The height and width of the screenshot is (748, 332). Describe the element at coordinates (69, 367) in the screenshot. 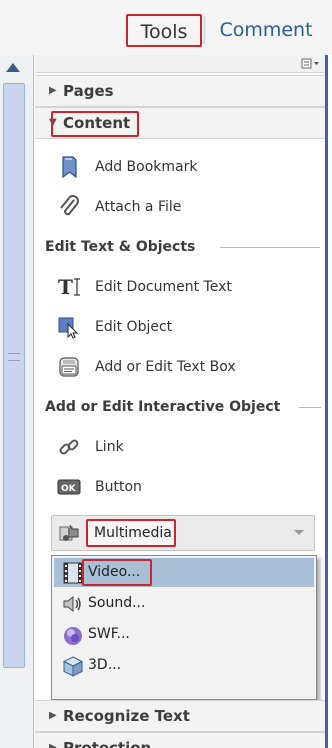

I see `text-box-icon` at that location.